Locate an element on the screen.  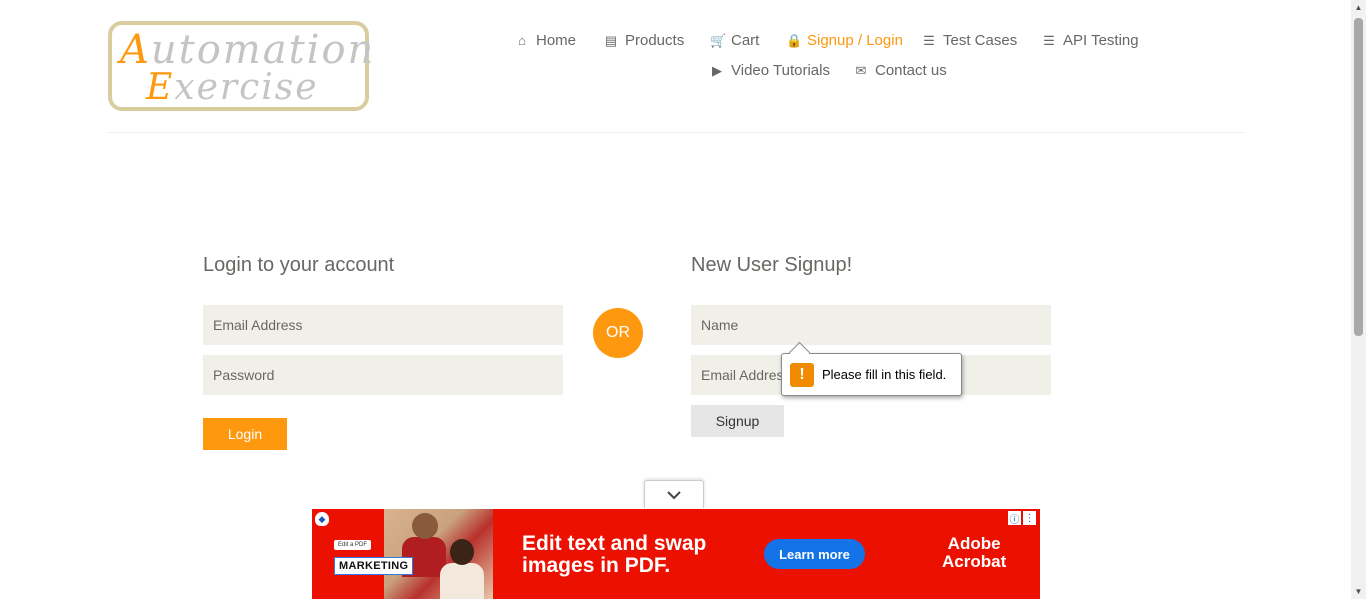
ad-tag: MARKETING is located at coordinates (374, 566).